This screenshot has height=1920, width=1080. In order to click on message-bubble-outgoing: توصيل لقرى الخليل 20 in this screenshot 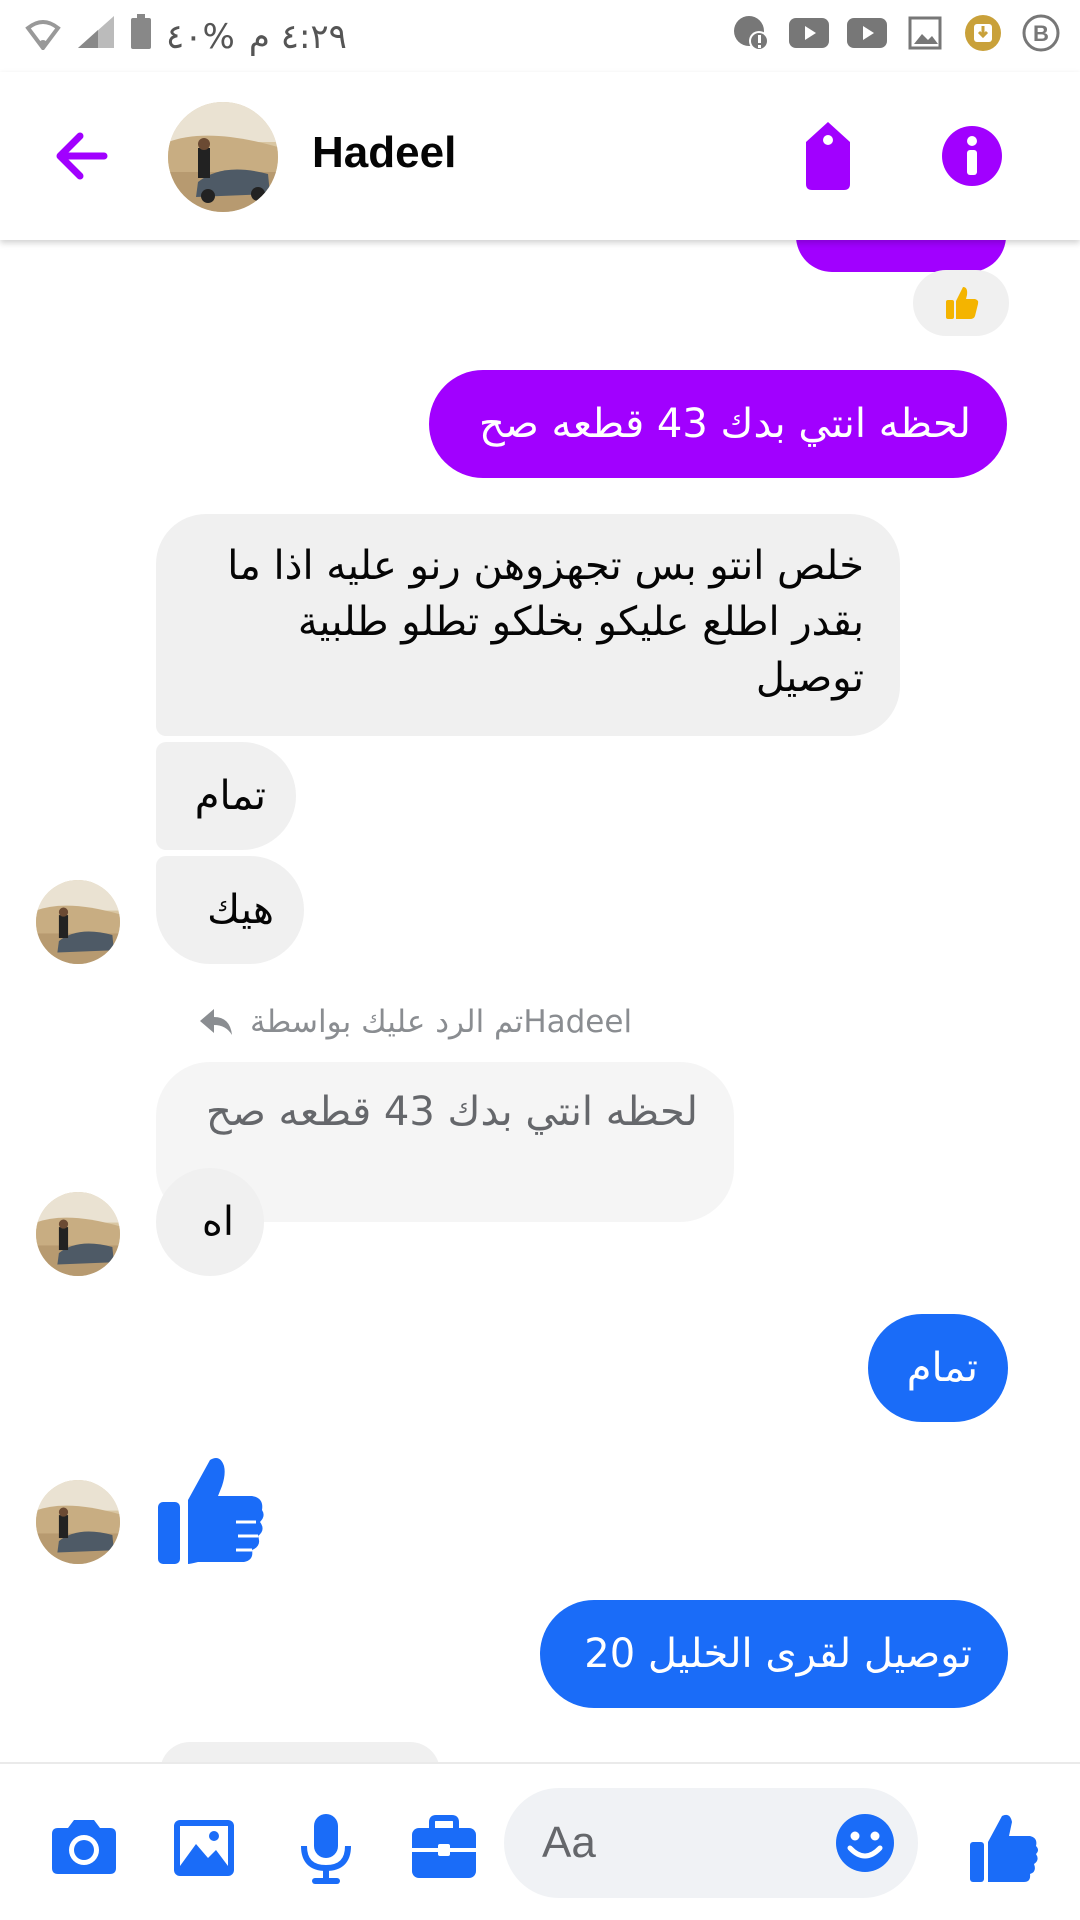, I will do `click(774, 1654)`.